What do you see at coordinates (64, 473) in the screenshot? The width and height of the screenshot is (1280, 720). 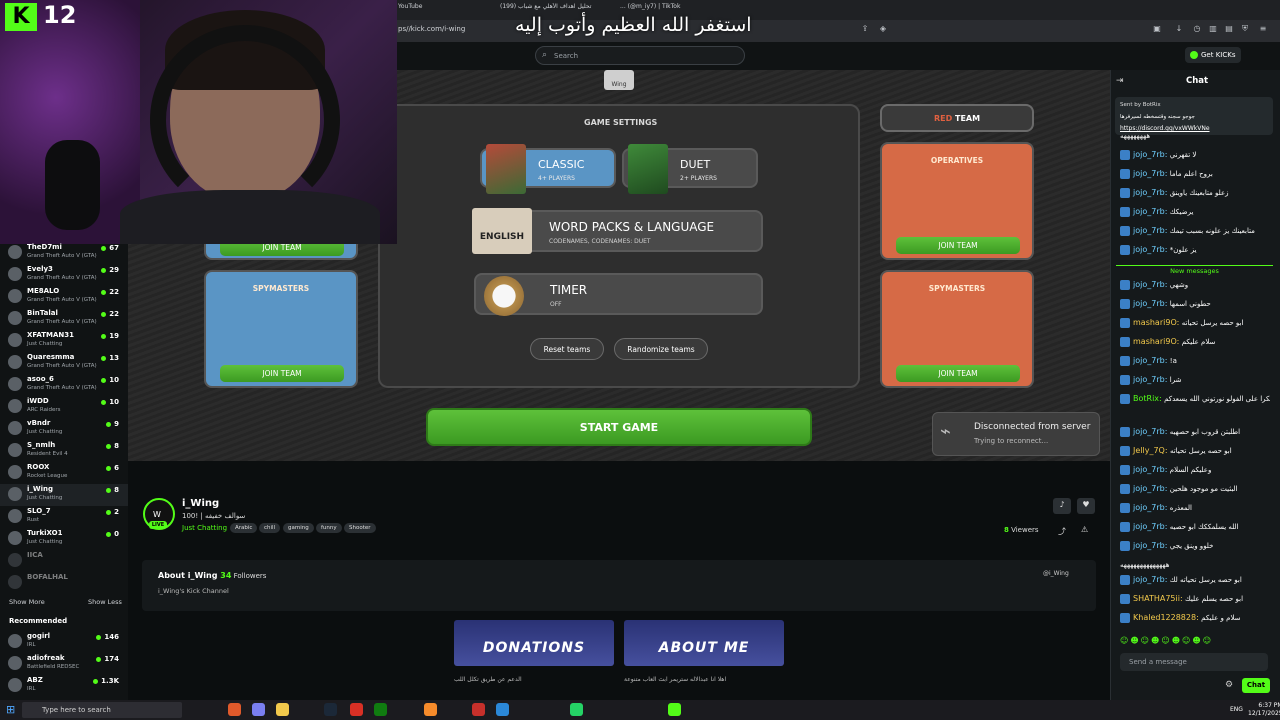 I see `sidebar-channel: ROOX Rocket League 6` at bounding box center [64, 473].